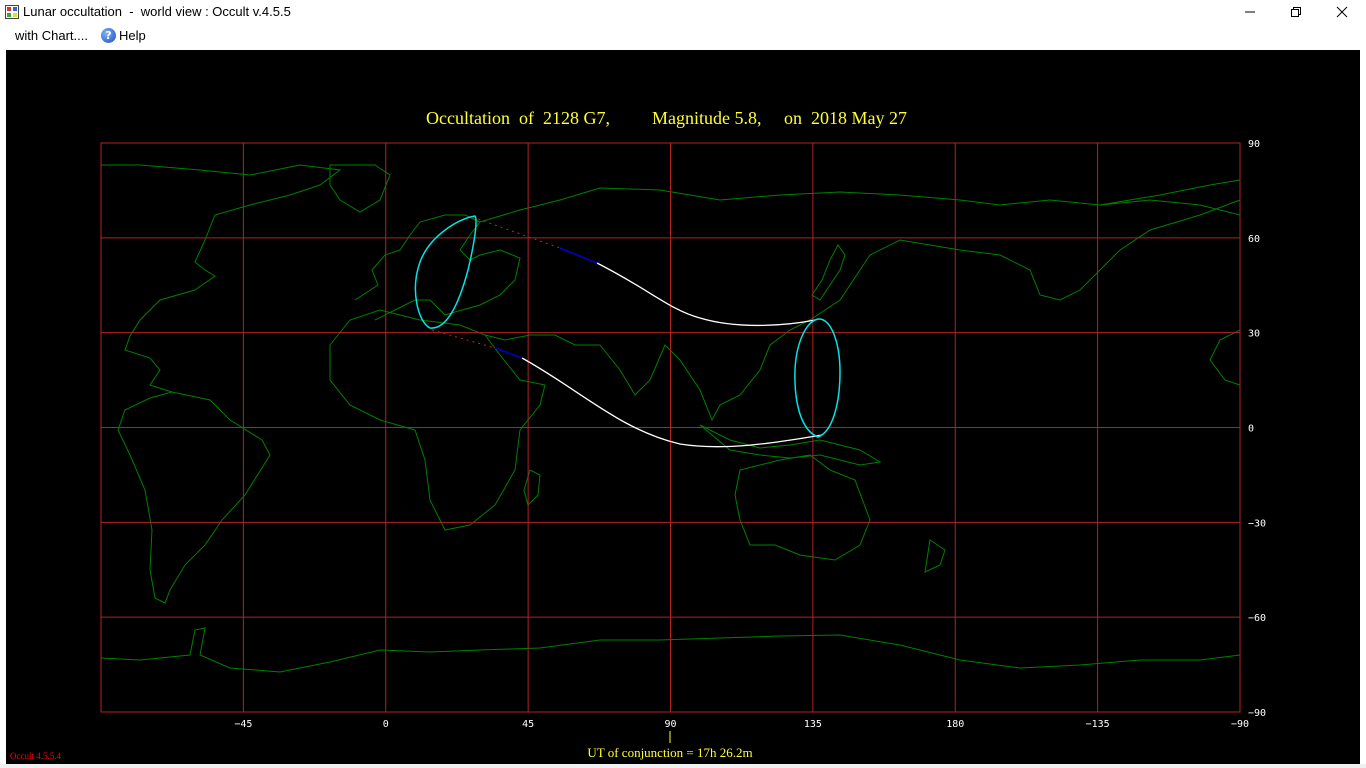 The width and height of the screenshot is (1366, 768). I want to click on chart-title-part-3: on 2018 May 27, so click(845, 118).